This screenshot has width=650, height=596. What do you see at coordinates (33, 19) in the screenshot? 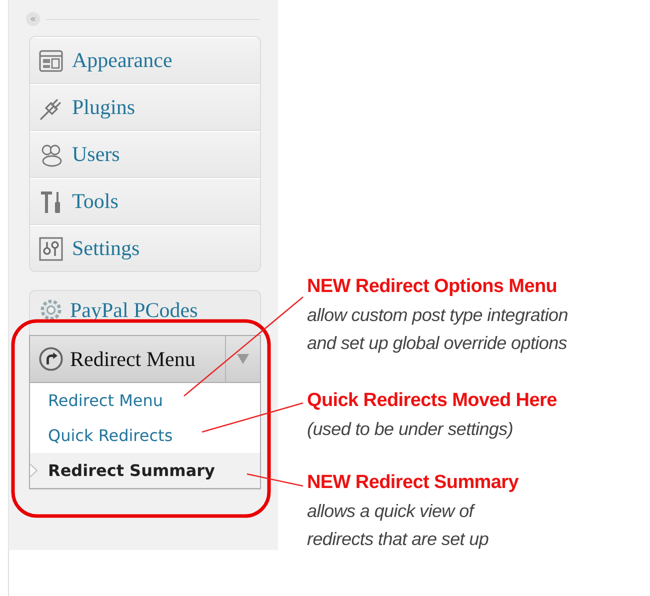
I see `collapse-button: «` at bounding box center [33, 19].